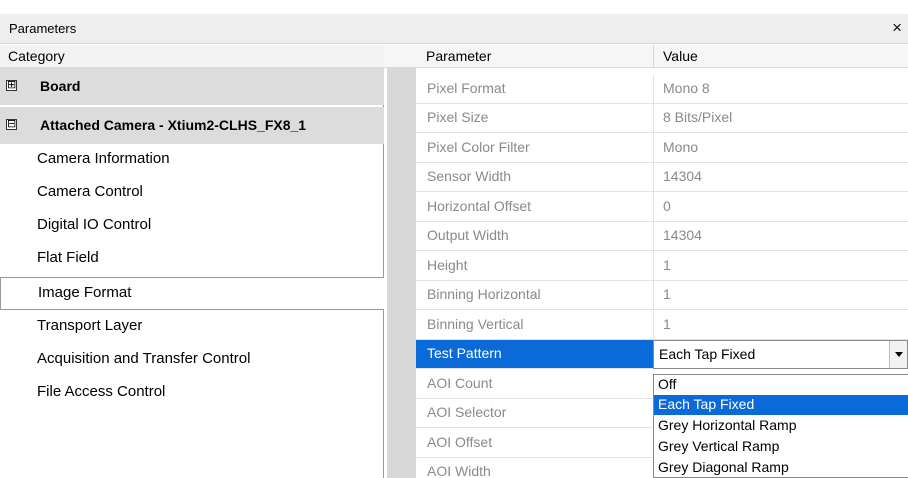 This screenshot has width=908, height=478. What do you see at coordinates (469, 176) in the screenshot?
I see `param-name: Sensor Width` at bounding box center [469, 176].